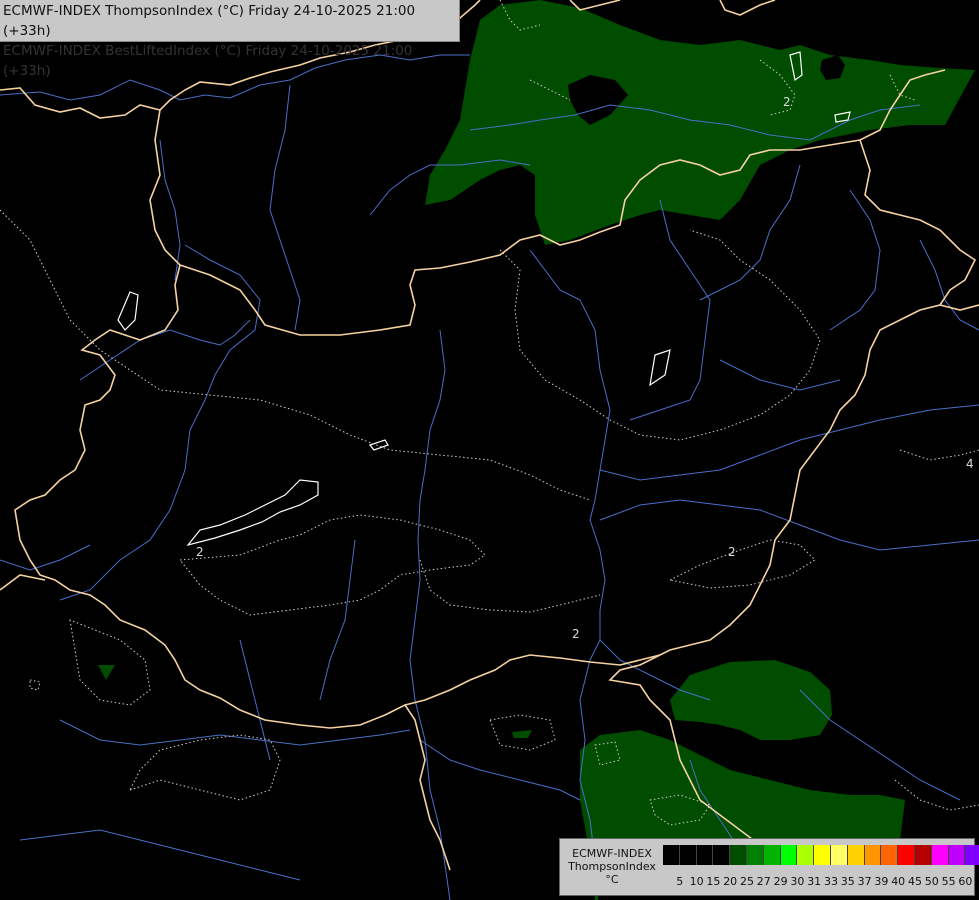 This screenshot has width=979, height=900. Describe the element at coordinates (713, 881) in the screenshot. I see `legend-tick-label: 15` at that location.